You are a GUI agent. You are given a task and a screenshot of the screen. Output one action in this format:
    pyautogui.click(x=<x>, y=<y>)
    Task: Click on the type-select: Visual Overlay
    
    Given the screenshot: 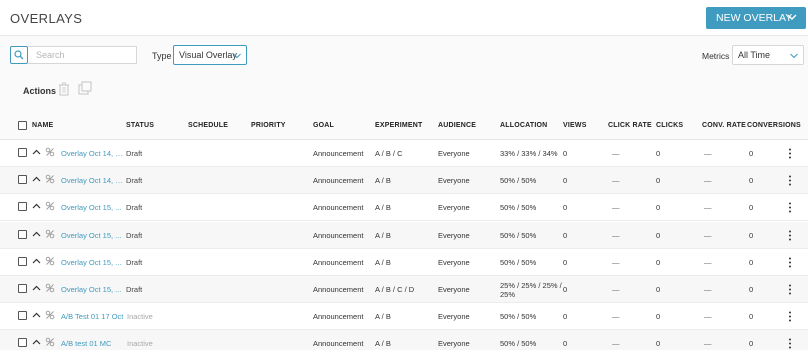 What is the action you would take?
    pyautogui.click(x=210, y=55)
    